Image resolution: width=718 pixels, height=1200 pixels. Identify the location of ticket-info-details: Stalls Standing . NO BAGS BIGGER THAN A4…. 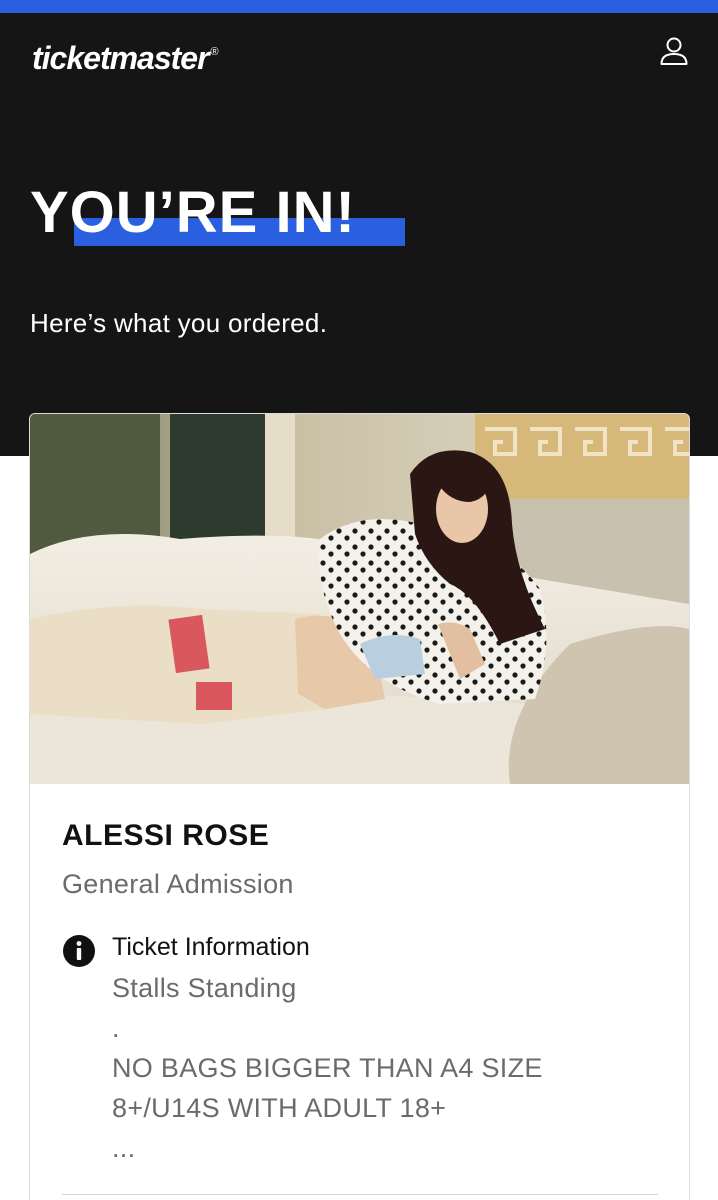
(327, 1068).